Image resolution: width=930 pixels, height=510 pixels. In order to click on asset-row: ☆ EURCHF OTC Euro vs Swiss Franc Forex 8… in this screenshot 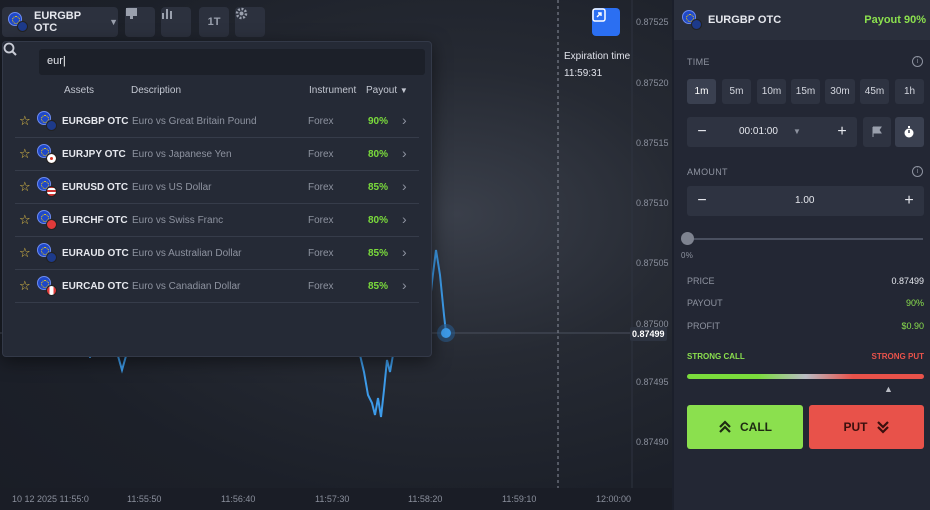, I will do `click(217, 220)`.